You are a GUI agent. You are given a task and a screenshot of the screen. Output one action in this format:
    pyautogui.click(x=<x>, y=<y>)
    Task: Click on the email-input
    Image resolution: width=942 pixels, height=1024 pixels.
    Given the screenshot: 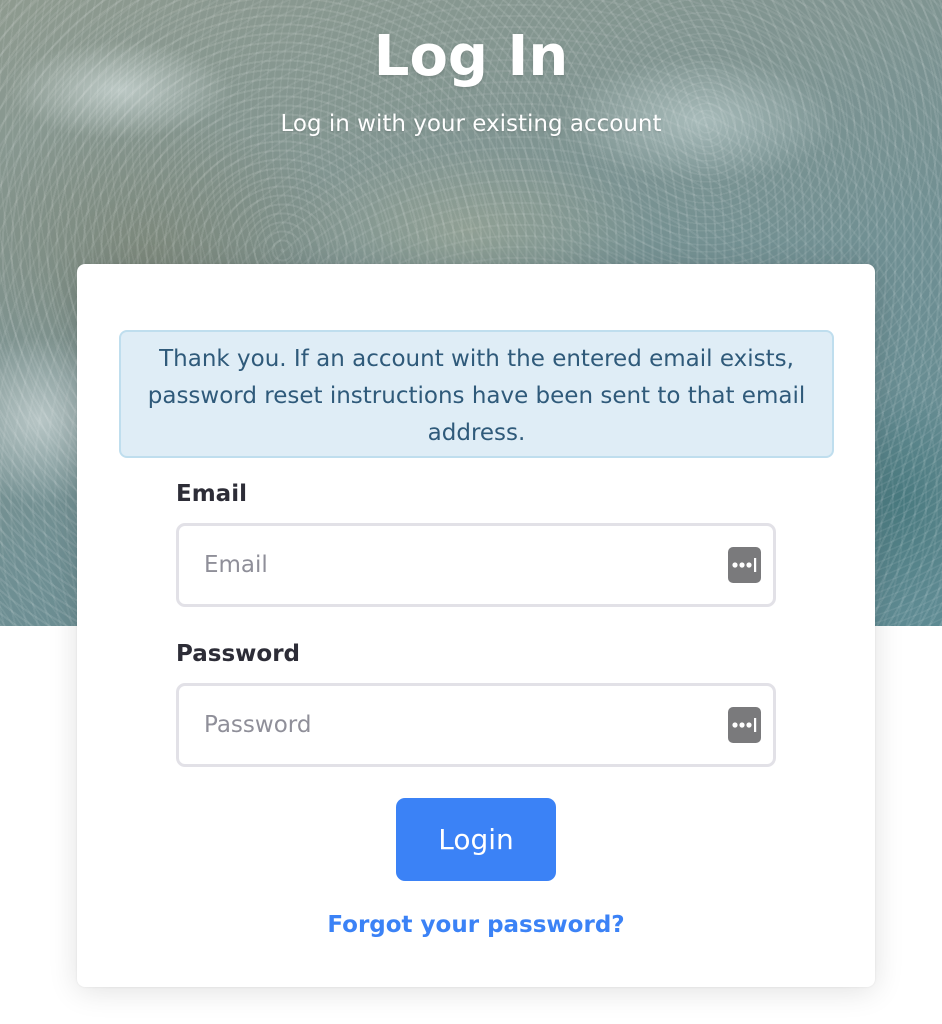 What is the action you would take?
    pyautogui.click(x=476, y=565)
    